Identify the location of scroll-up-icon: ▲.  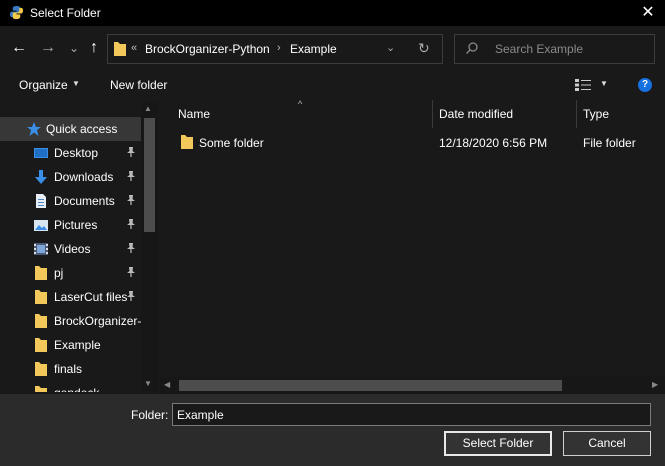
(148, 108).